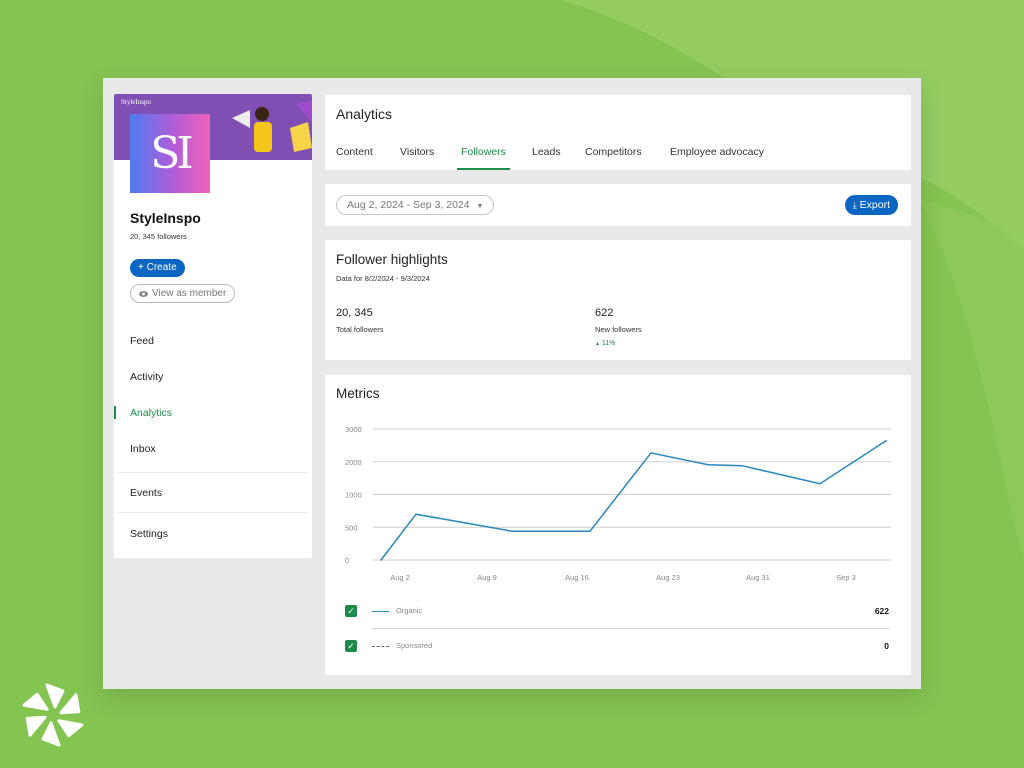 The height and width of the screenshot is (768, 1024). I want to click on new-followers-delta: ▲ 11%, so click(605, 343).